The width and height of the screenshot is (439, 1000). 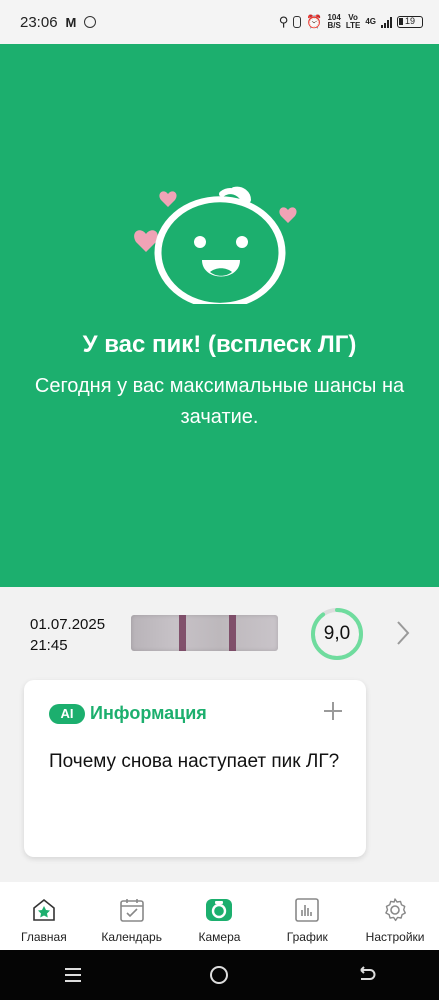 I want to click on vibrate-icon, so click(x=297, y=22).